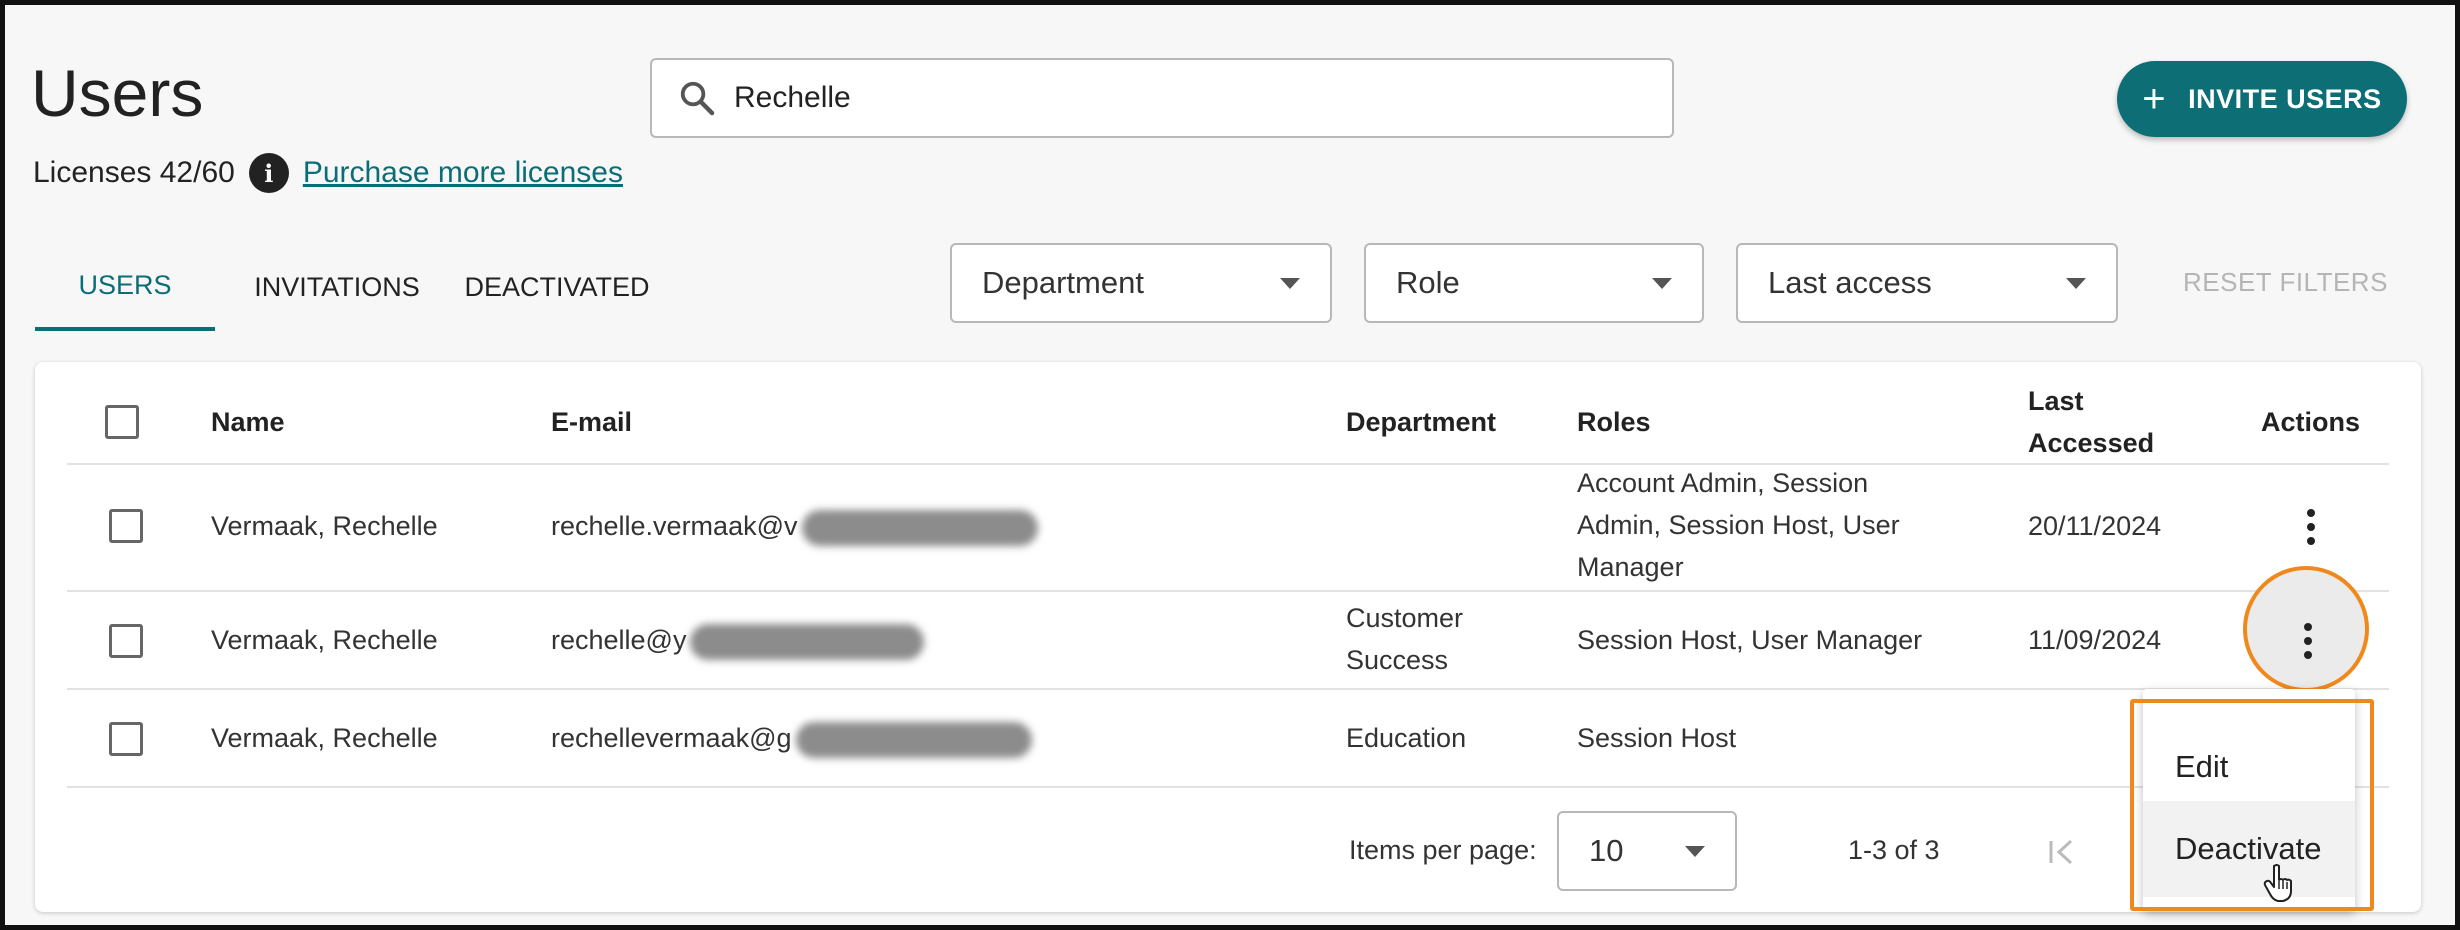 This screenshot has height=930, width=2460. I want to click on row-email-text: rechelle.vermaak@v, so click(674, 526).